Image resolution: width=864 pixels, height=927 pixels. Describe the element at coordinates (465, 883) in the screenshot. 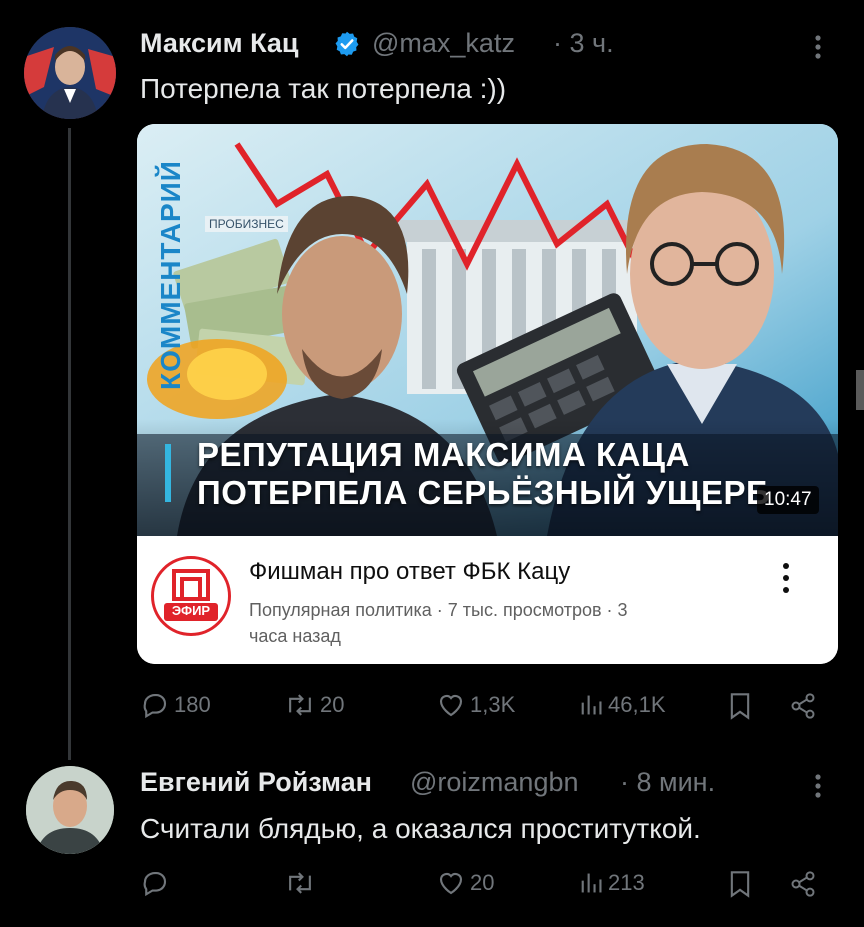

I see `reply-like-button: 20` at that location.